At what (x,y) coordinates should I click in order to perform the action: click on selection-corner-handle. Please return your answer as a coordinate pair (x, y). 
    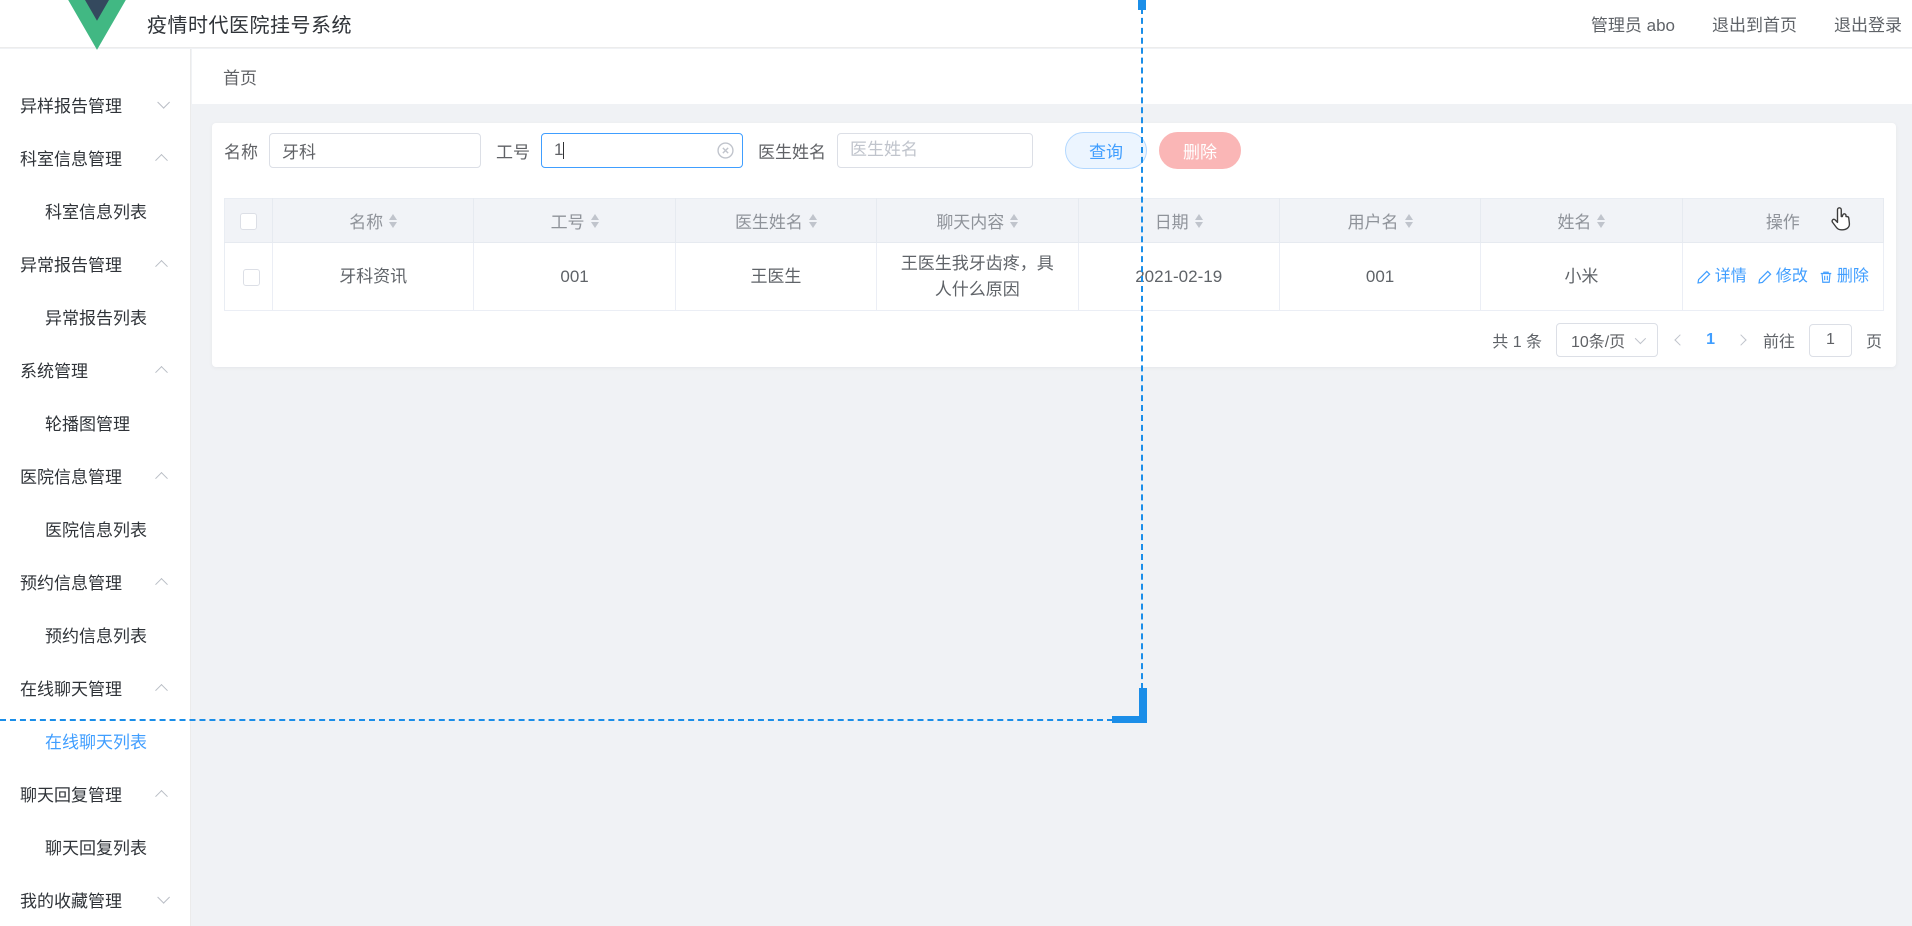
    Looking at the image, I should click on (1129, 719).